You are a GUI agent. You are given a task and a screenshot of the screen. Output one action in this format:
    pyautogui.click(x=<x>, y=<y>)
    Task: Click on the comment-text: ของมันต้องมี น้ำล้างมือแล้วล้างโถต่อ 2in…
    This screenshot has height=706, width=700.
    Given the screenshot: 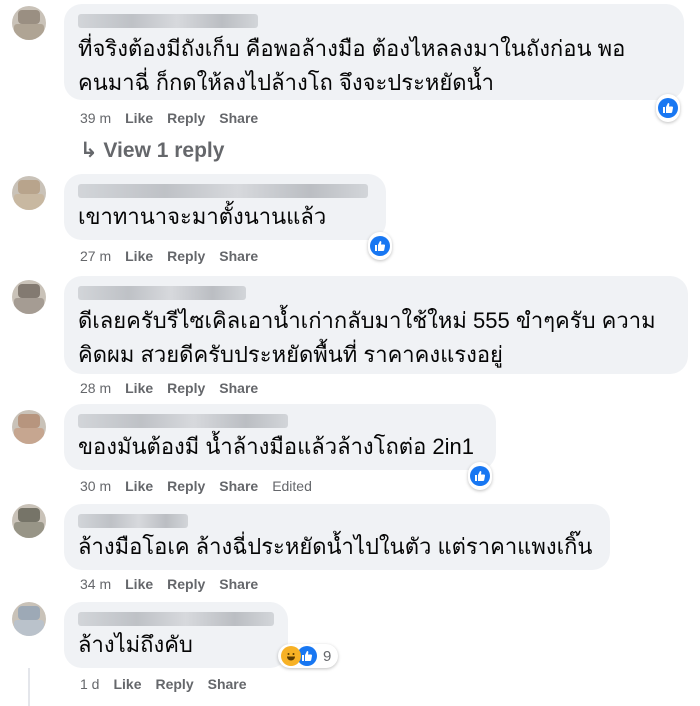 What is the action you would take?
    pyautogui.click(x=276, y=446)
    